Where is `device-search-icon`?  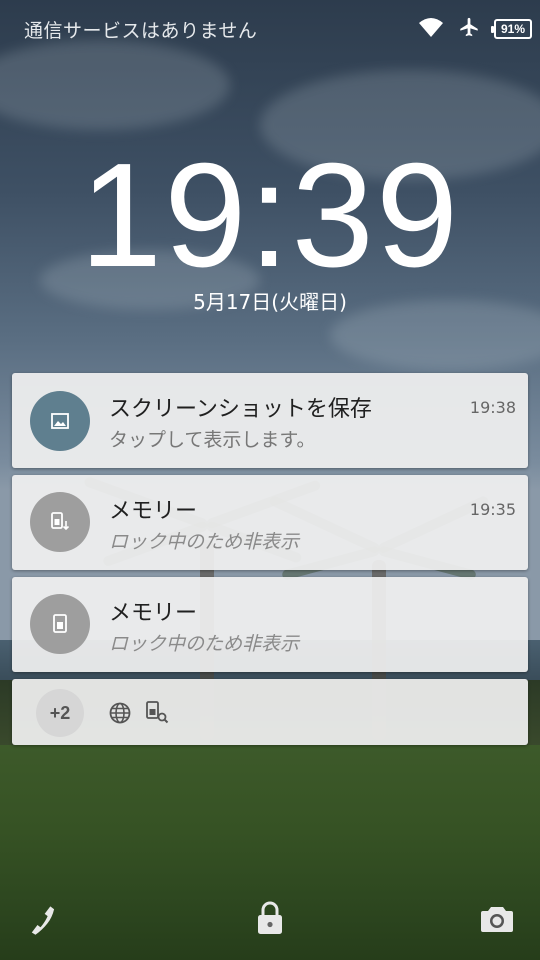
device-search-icon is located at coordinates (157, 714).